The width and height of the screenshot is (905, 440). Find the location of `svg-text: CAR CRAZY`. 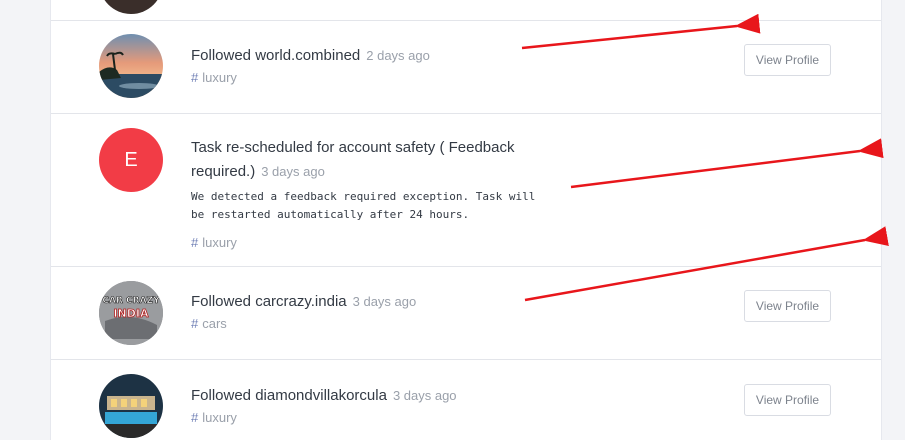

svg-text: CAR CRAZY is located at coordinates (131, 301).